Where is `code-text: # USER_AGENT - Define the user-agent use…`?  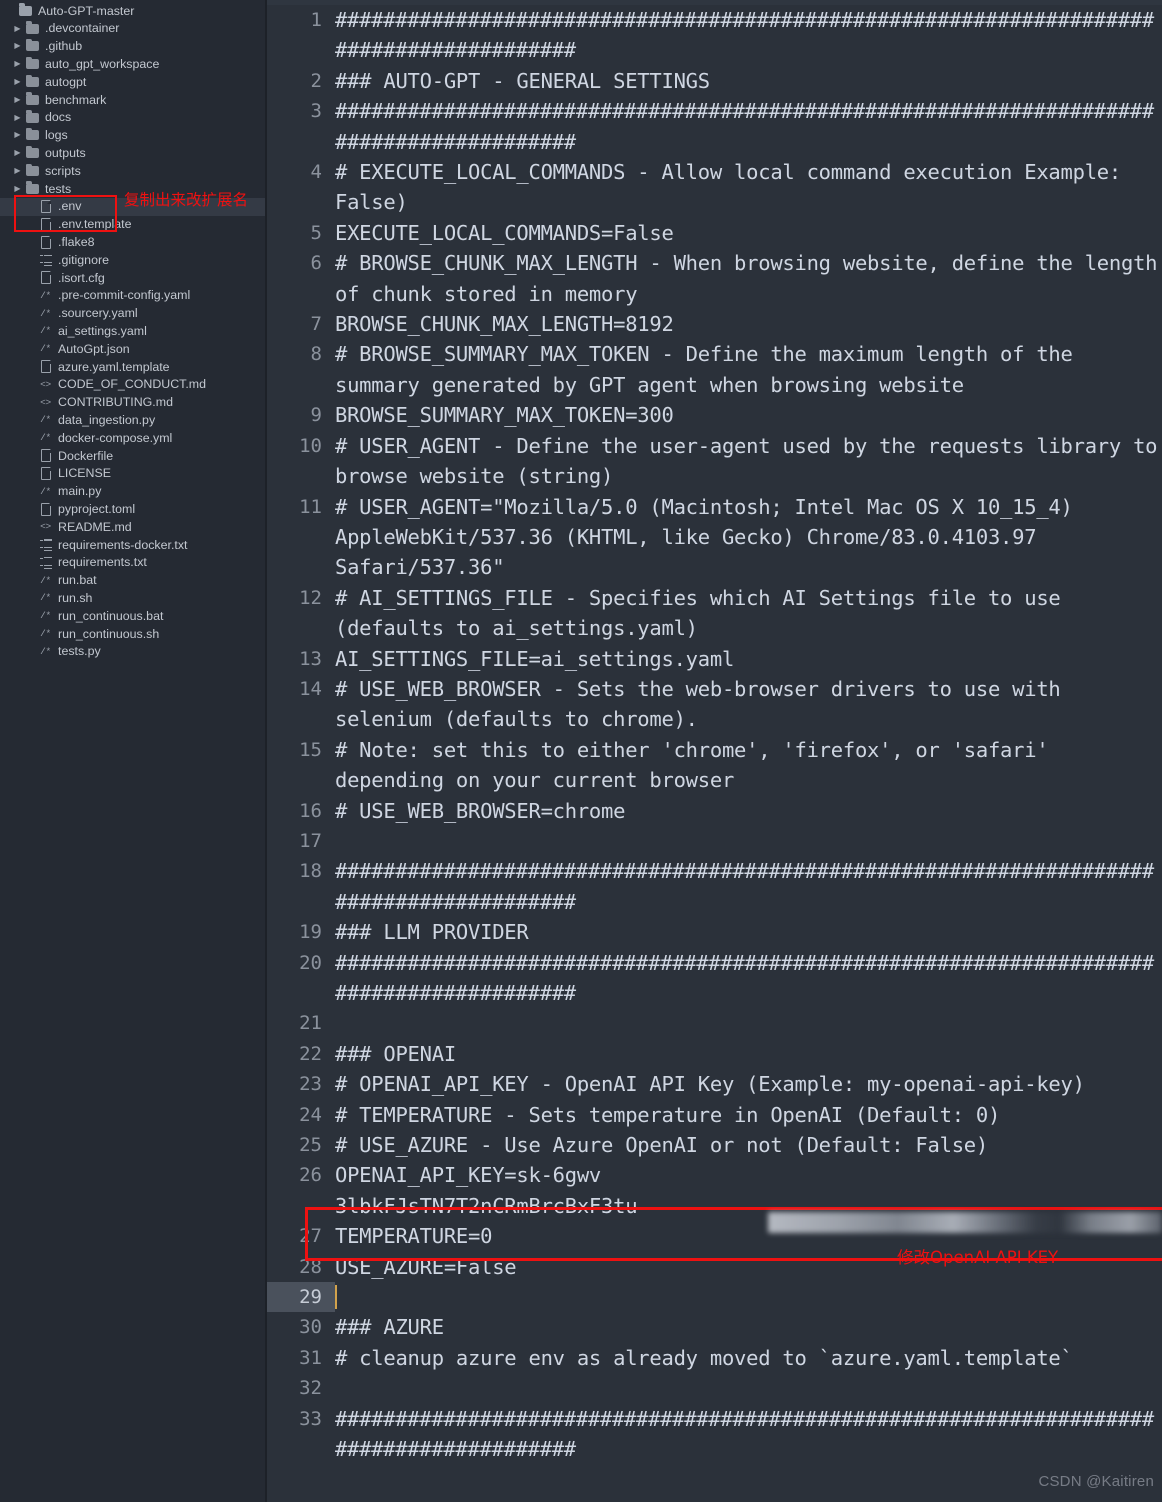
code-text: # USER_AGENT - Define the user-agent use… is located at coordinates (748, 461).